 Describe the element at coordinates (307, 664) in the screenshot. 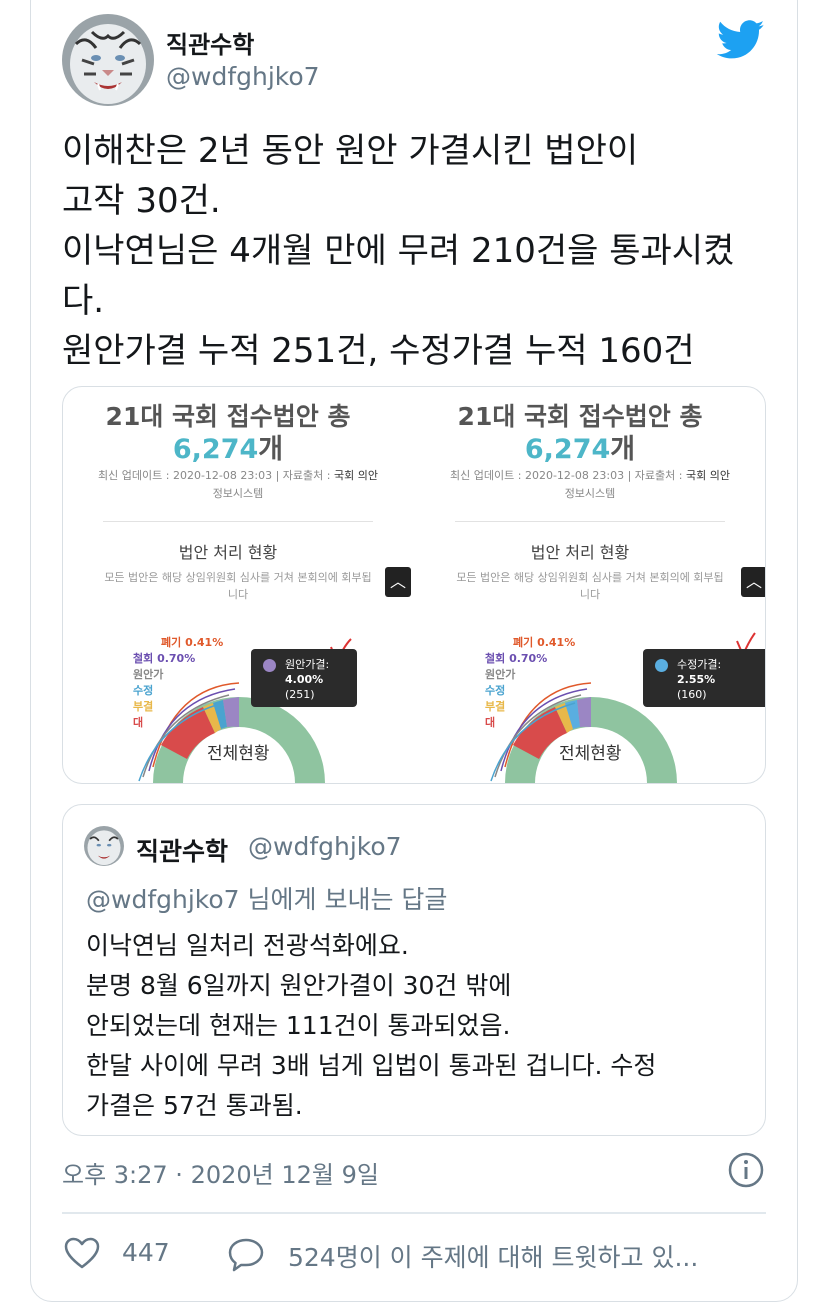

I see `tooltip-label: 원안가결:` at that location.